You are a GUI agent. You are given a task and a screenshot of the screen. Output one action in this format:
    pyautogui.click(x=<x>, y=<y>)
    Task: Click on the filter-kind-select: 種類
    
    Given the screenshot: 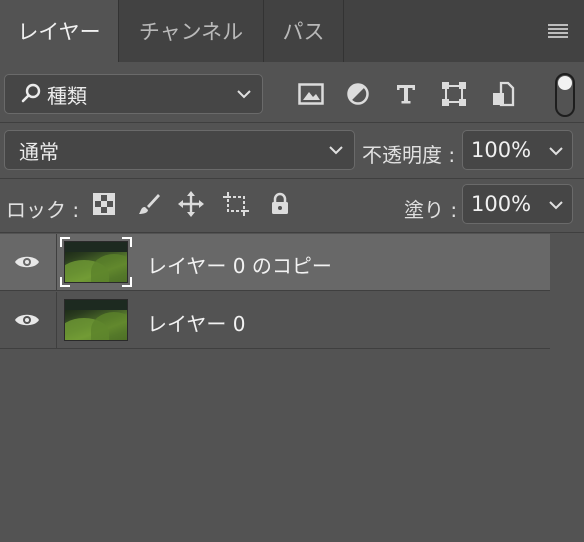 What is the action you would take?
    pyautogui.click(x=133, y=94)
    